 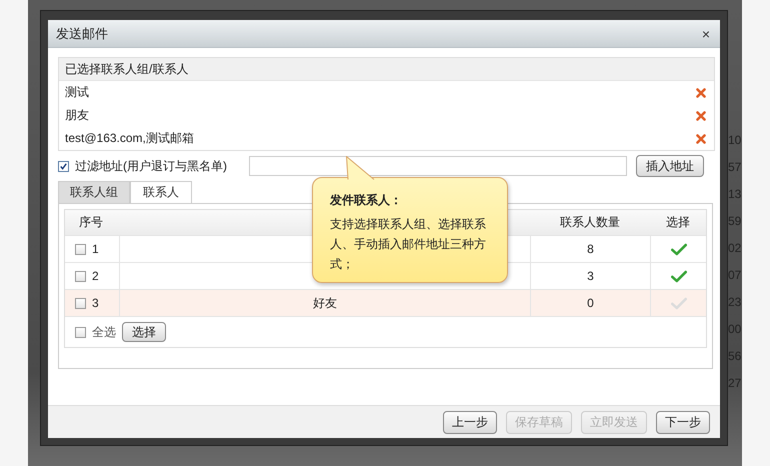 I want to click on insert-address-button: 插入地址, so click(x=670, y=166).